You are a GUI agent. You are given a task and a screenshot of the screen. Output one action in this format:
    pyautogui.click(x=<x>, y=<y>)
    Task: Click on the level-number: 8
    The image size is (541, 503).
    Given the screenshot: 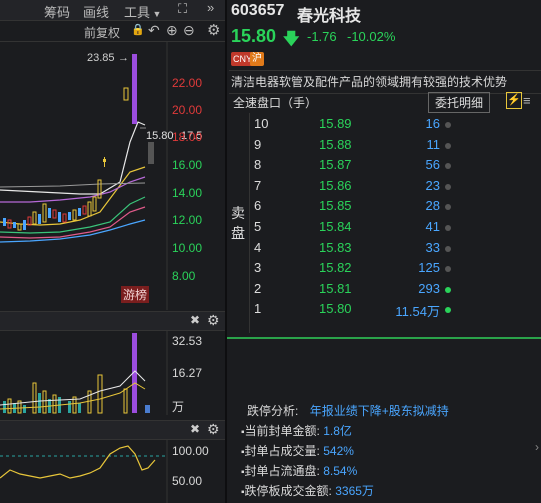 What is the action you would take?
    pyautogui.click(x=258, y=165)
    